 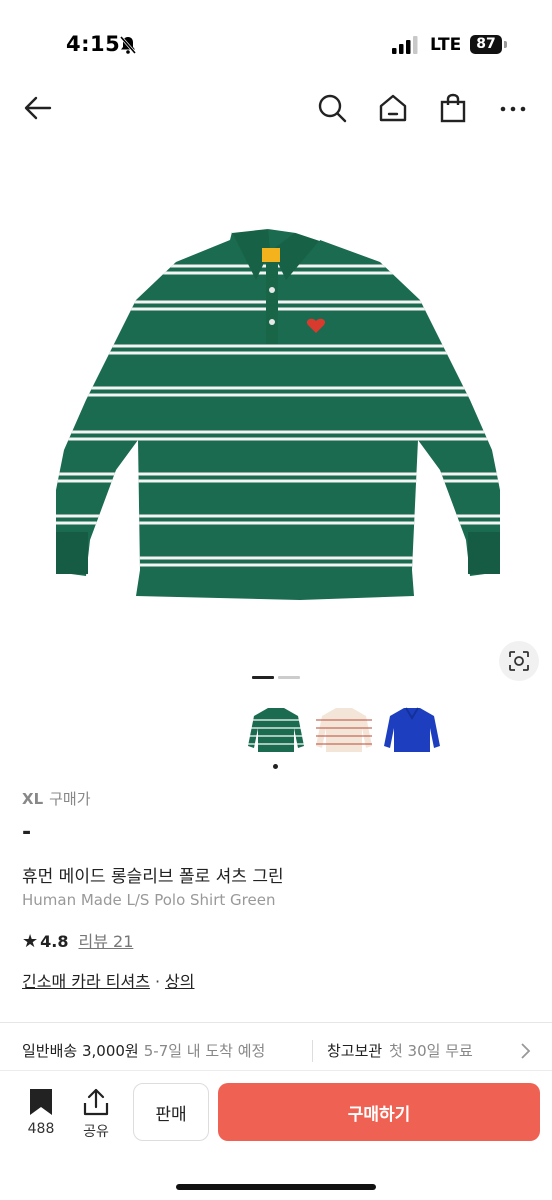 What do you see at coordinates (332, 108) in the screenshot?
I see `search-icon` at bounding box center [332, 108].